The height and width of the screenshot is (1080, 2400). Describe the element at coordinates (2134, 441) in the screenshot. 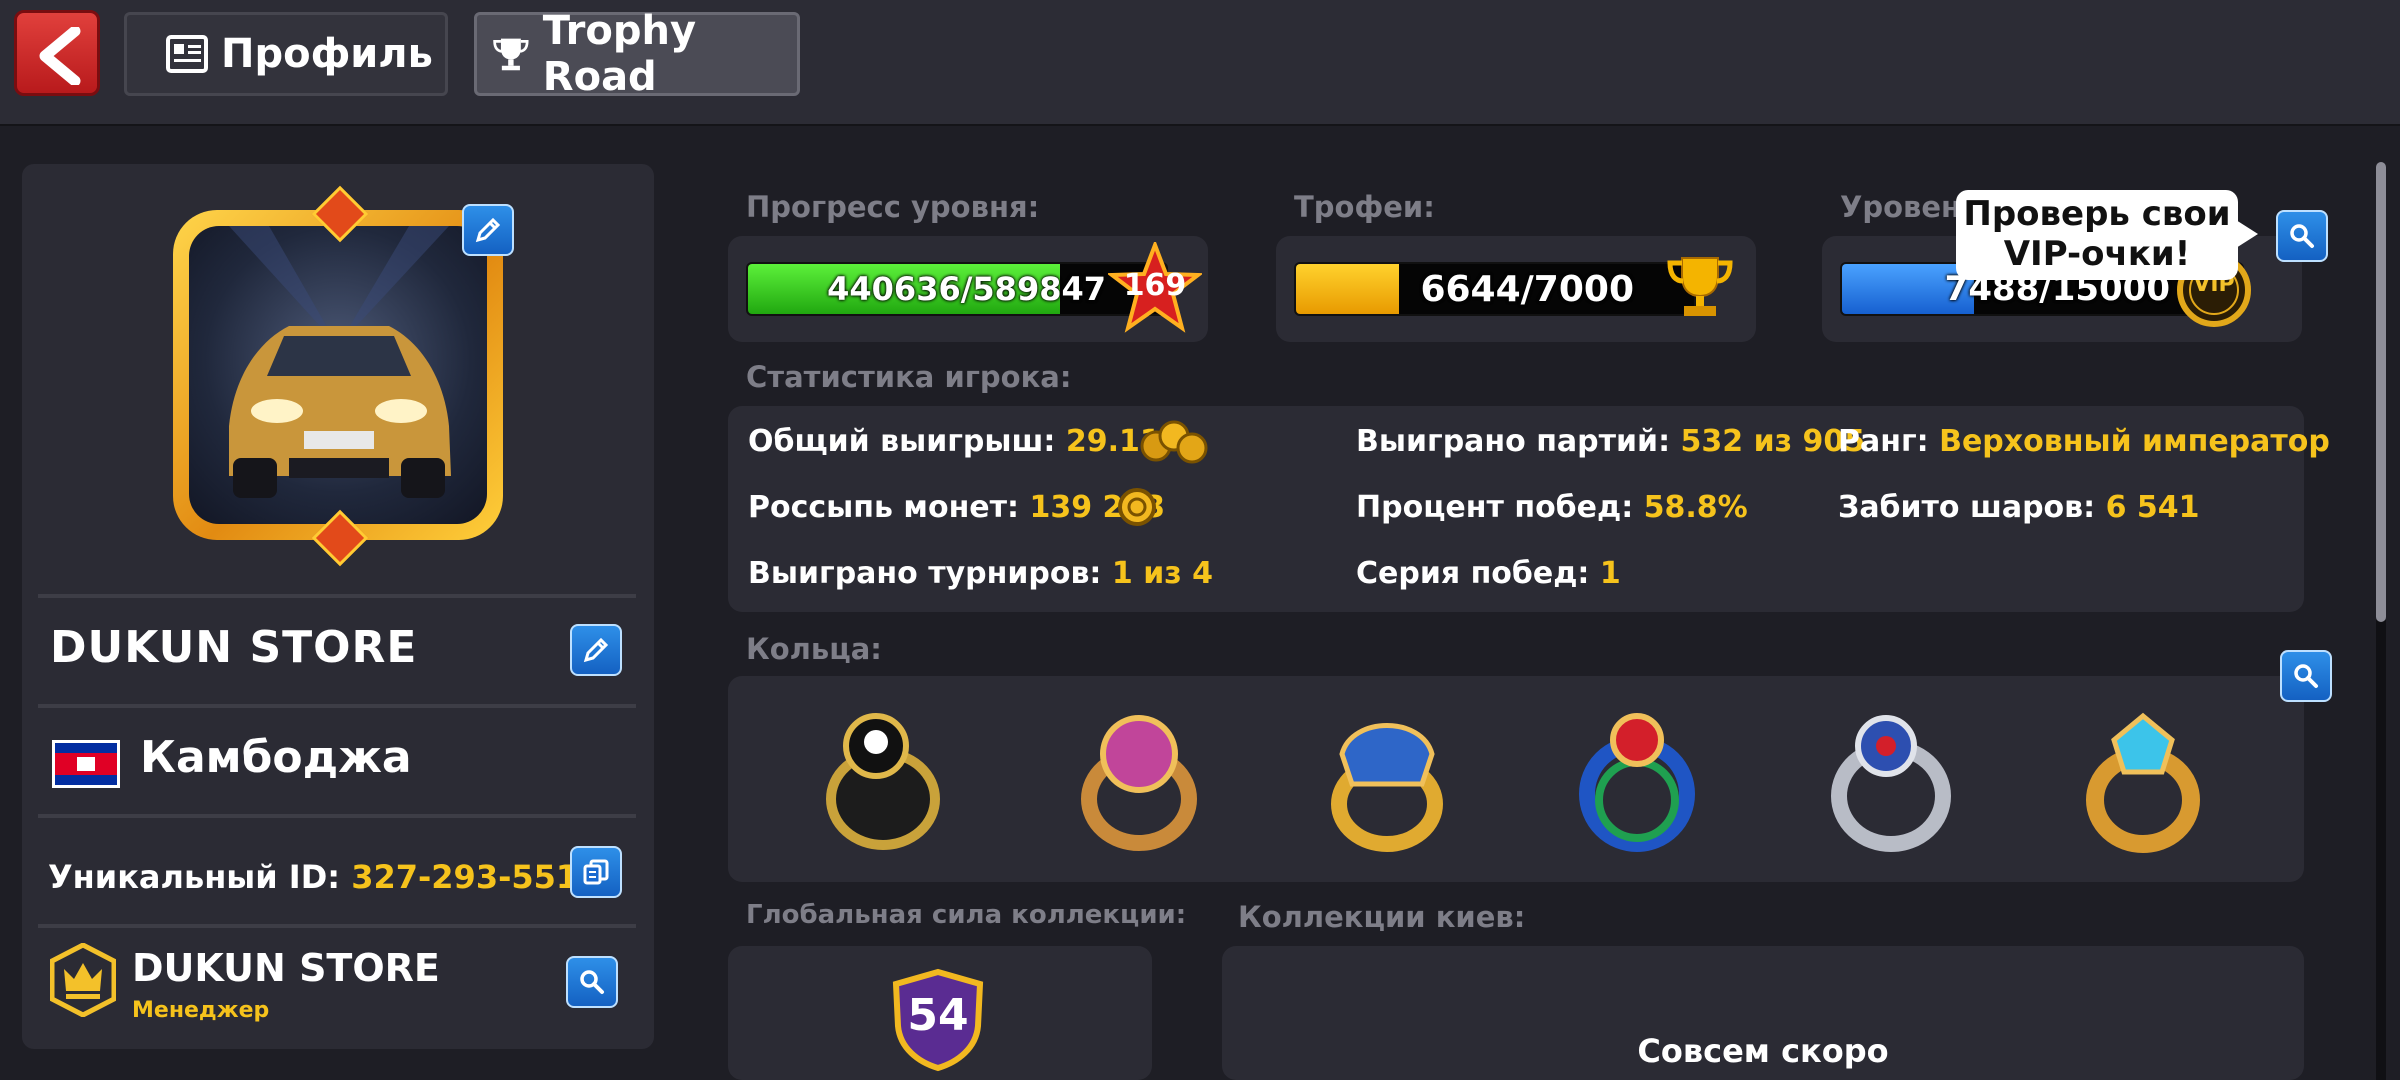

I see `stat-rank-value: Верховный император` at that location.